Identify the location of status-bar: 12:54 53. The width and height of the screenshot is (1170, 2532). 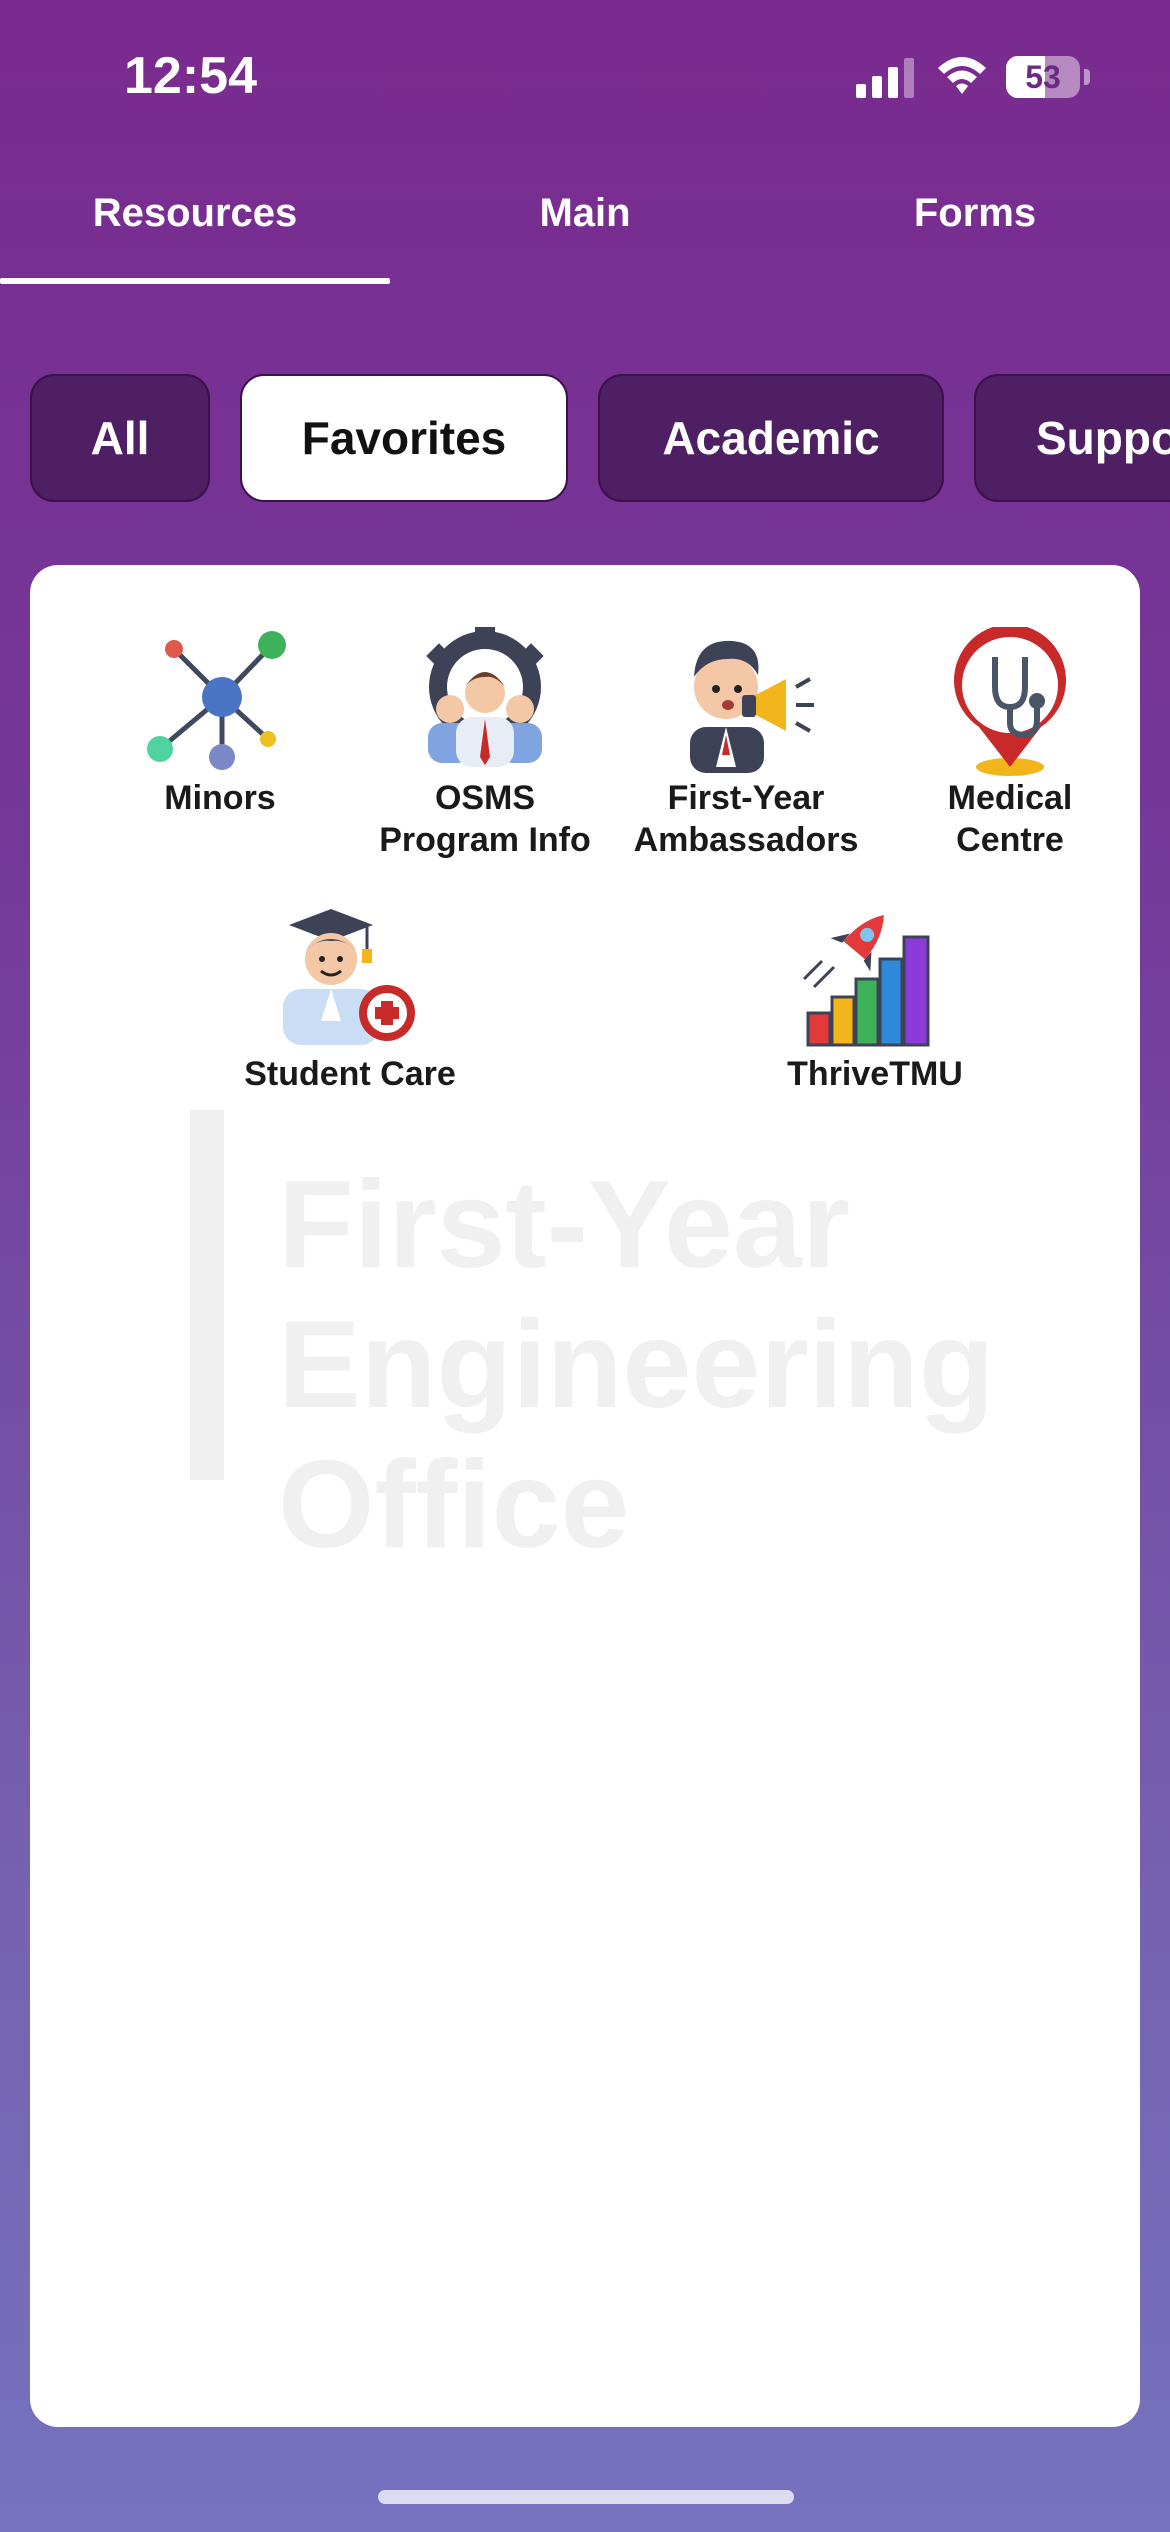
(585, 75).